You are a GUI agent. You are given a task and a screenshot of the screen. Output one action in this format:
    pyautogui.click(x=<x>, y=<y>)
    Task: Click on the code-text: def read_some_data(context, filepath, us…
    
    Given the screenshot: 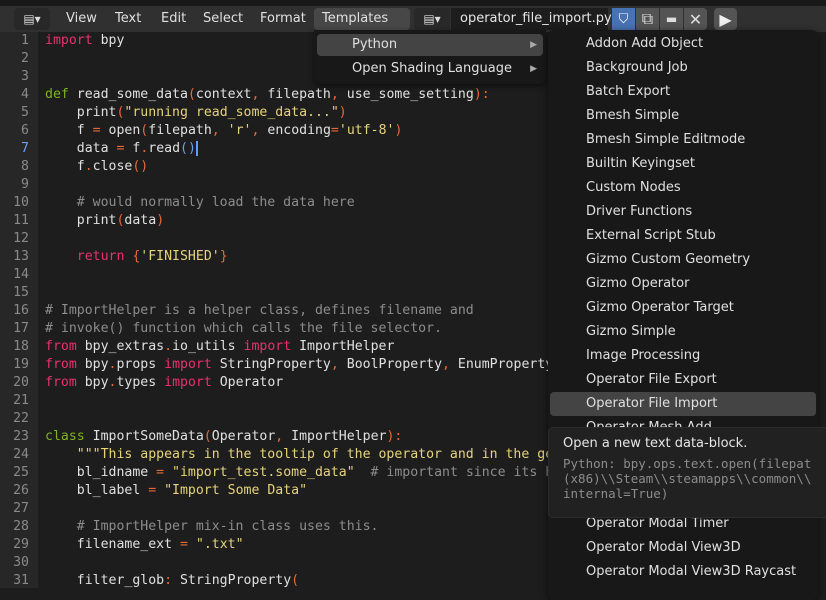 What is the action you would take?
    pyautogui.click(x=267, y=95)
    